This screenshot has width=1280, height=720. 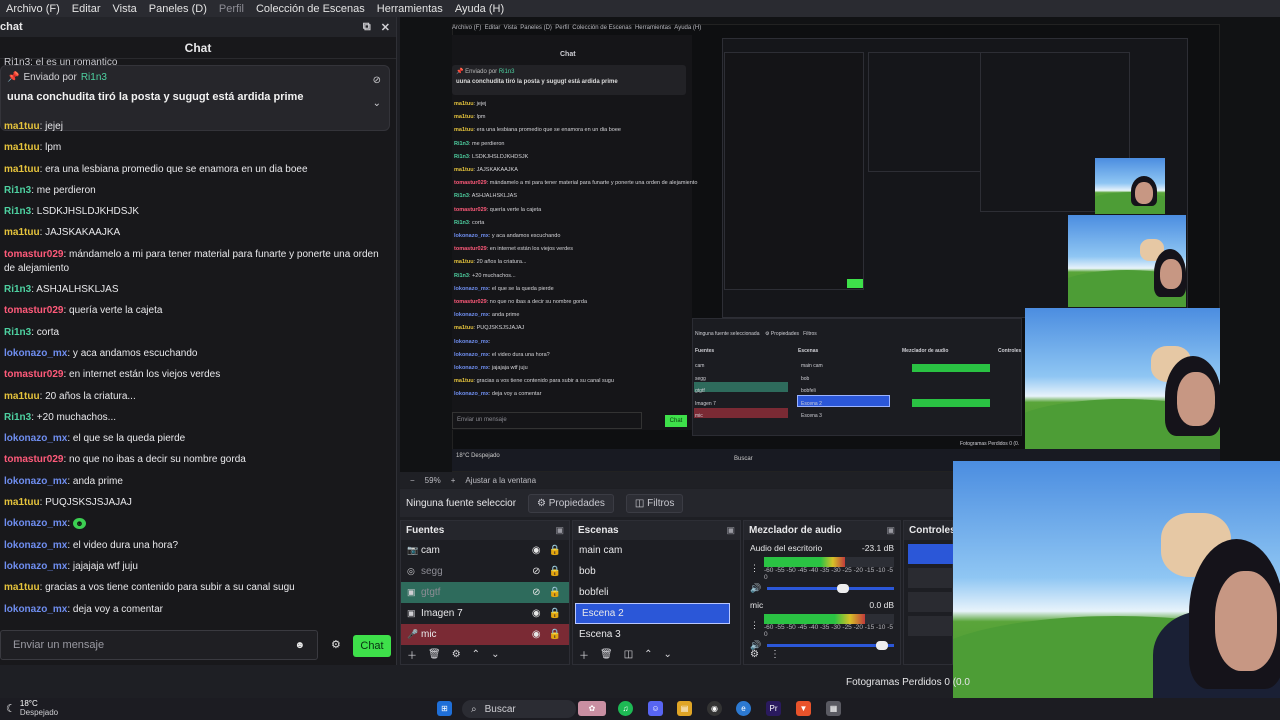 I want to click on windows-start-icon: ⊞, so click(x=444, y=708).